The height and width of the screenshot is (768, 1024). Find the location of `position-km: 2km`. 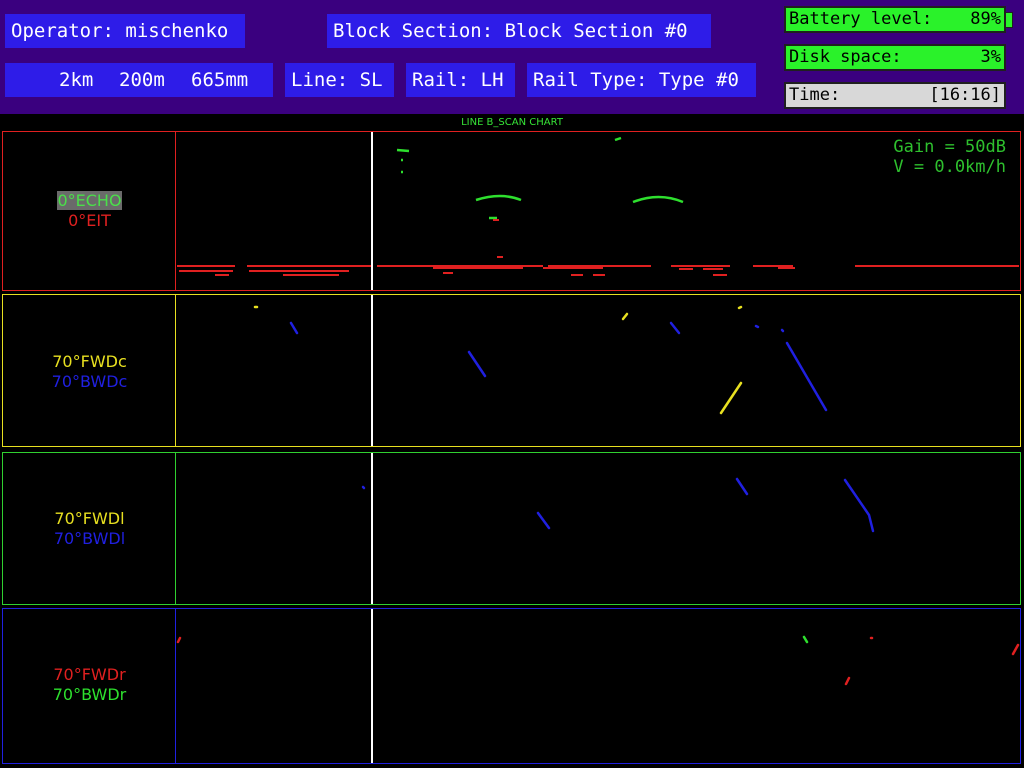

position-km: 2km is located at coordinates (76, 80).